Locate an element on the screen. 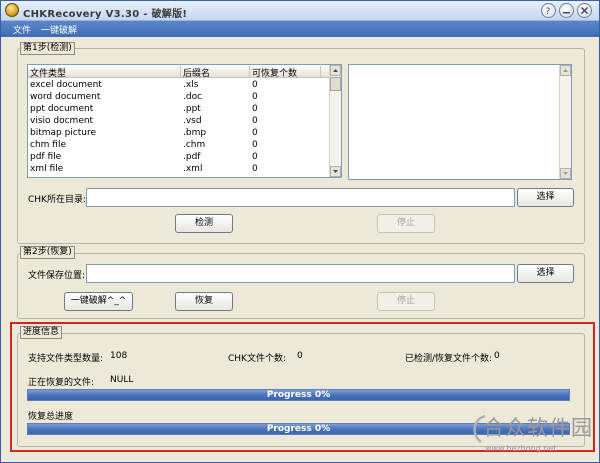  table-row: chm file .chm 0 is located at coordinates (179, 145).